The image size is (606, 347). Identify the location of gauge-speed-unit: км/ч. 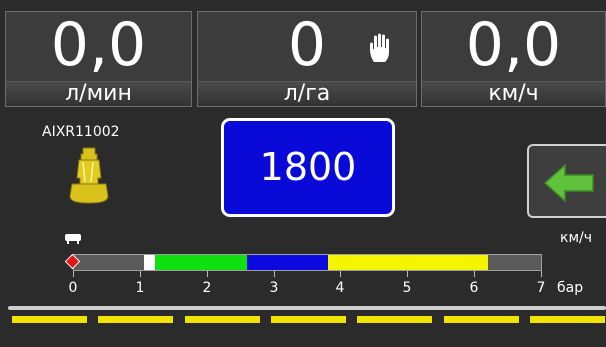
(576, 238).